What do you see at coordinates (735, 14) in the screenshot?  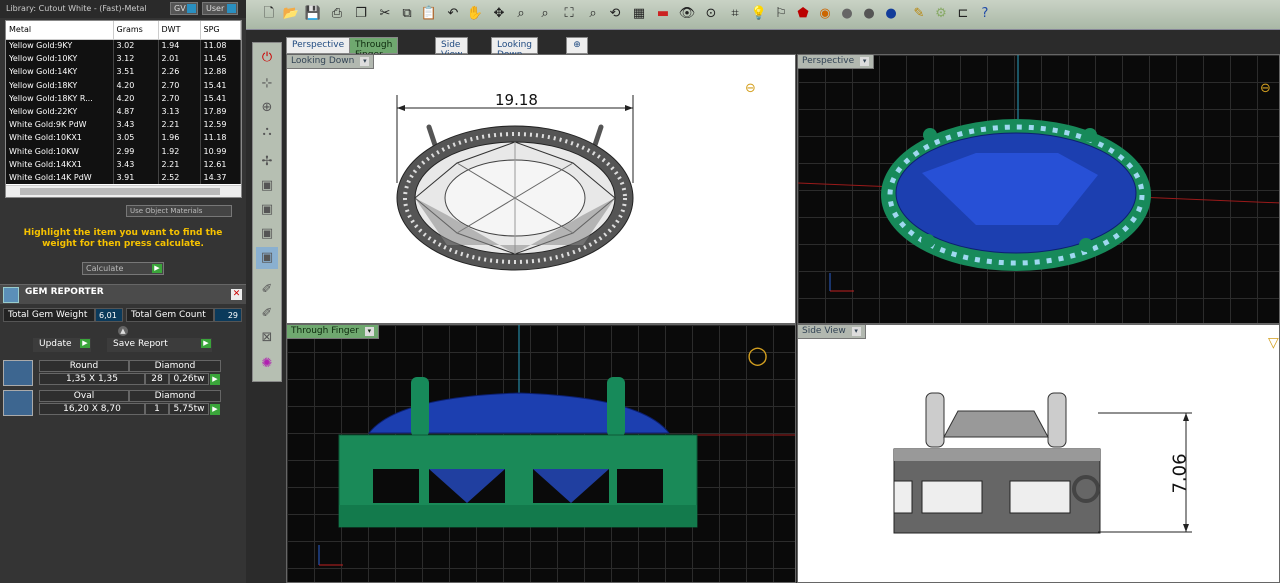 I see `object-snap-icon: ⌗` at bounding box center [735, 14].